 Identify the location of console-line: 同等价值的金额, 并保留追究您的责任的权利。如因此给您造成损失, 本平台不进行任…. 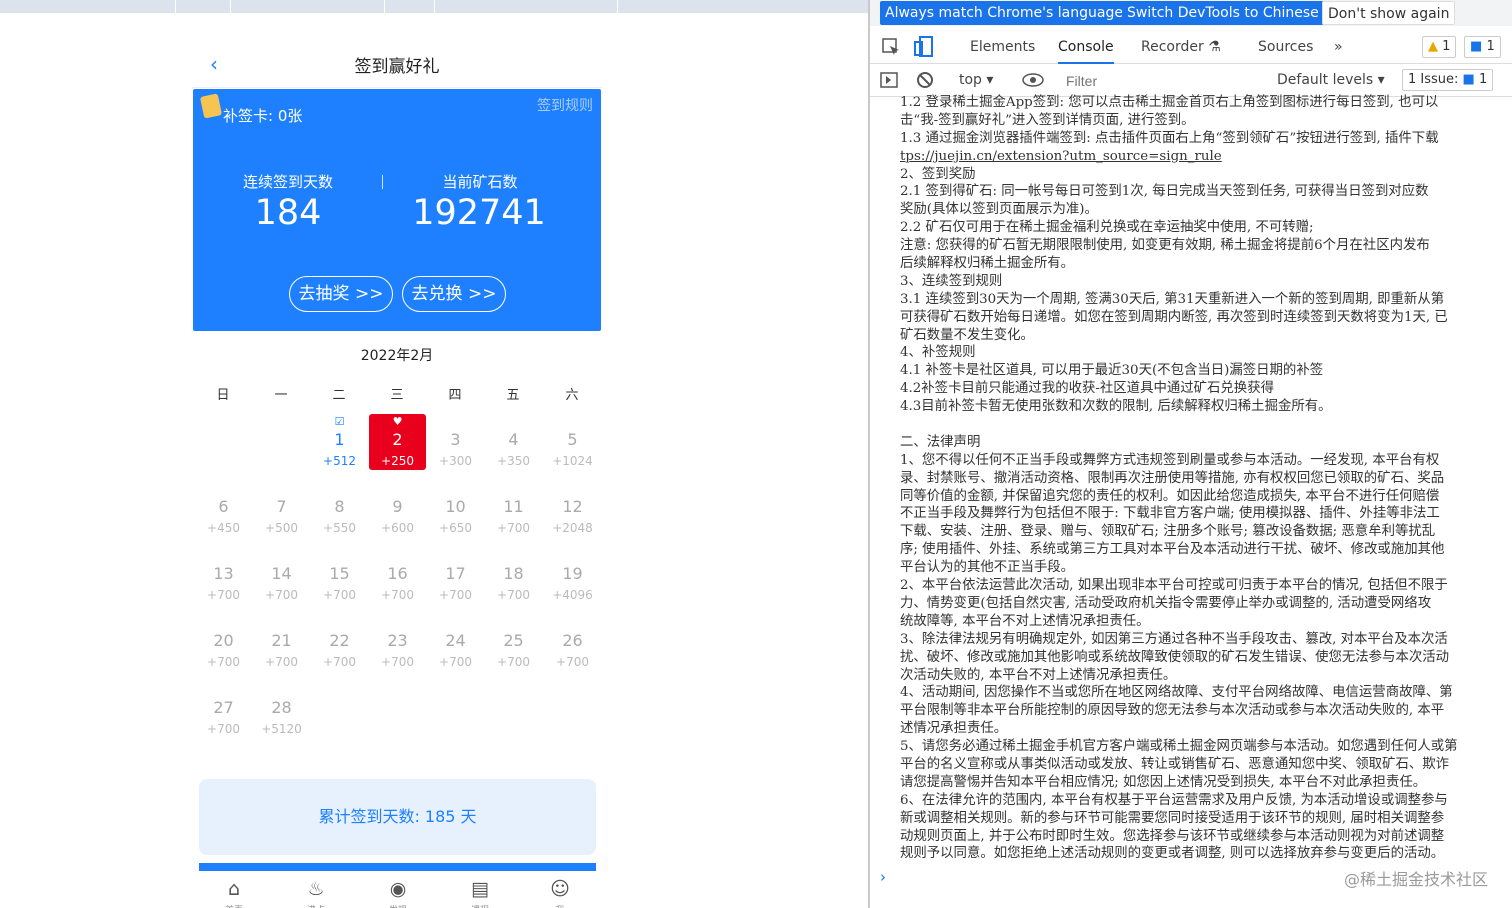
(1170, 496).